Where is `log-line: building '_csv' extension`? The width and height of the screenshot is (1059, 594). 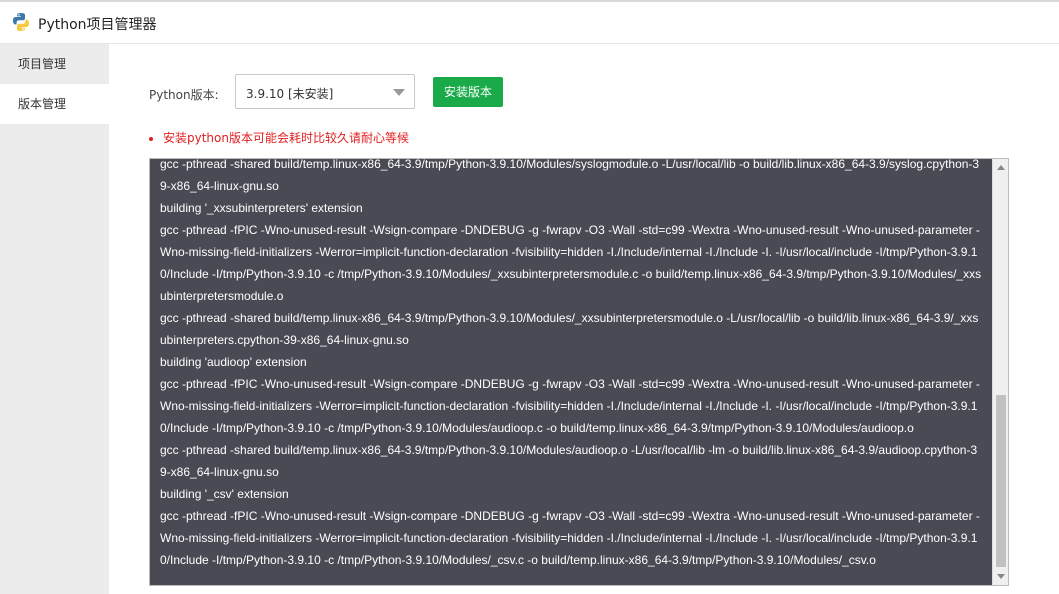
log-line: building '_csv' extension is located at coordinates (224, 494).